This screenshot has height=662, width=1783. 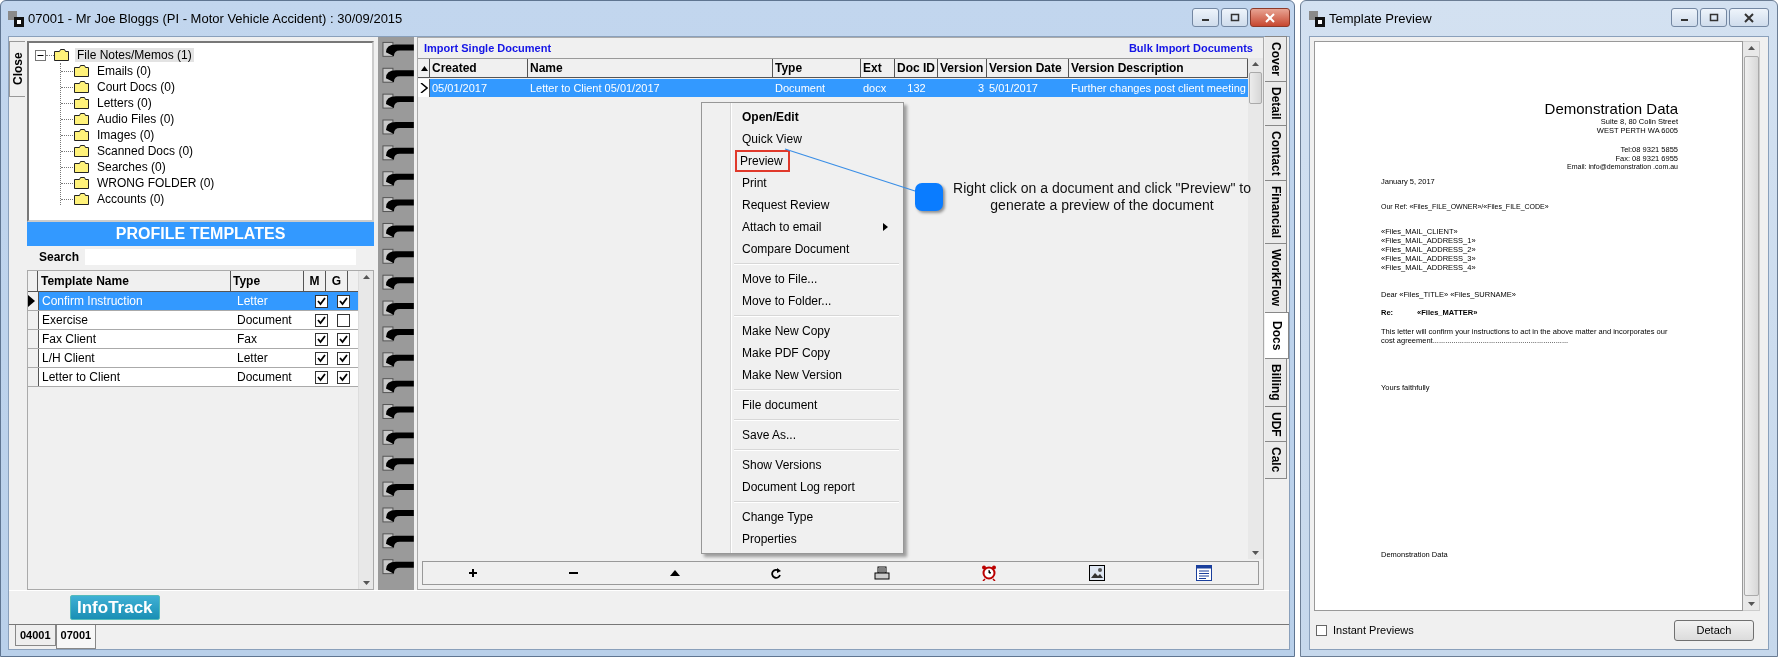 I want to click on import-link: Import Single Document, so click(x=488, y=48).